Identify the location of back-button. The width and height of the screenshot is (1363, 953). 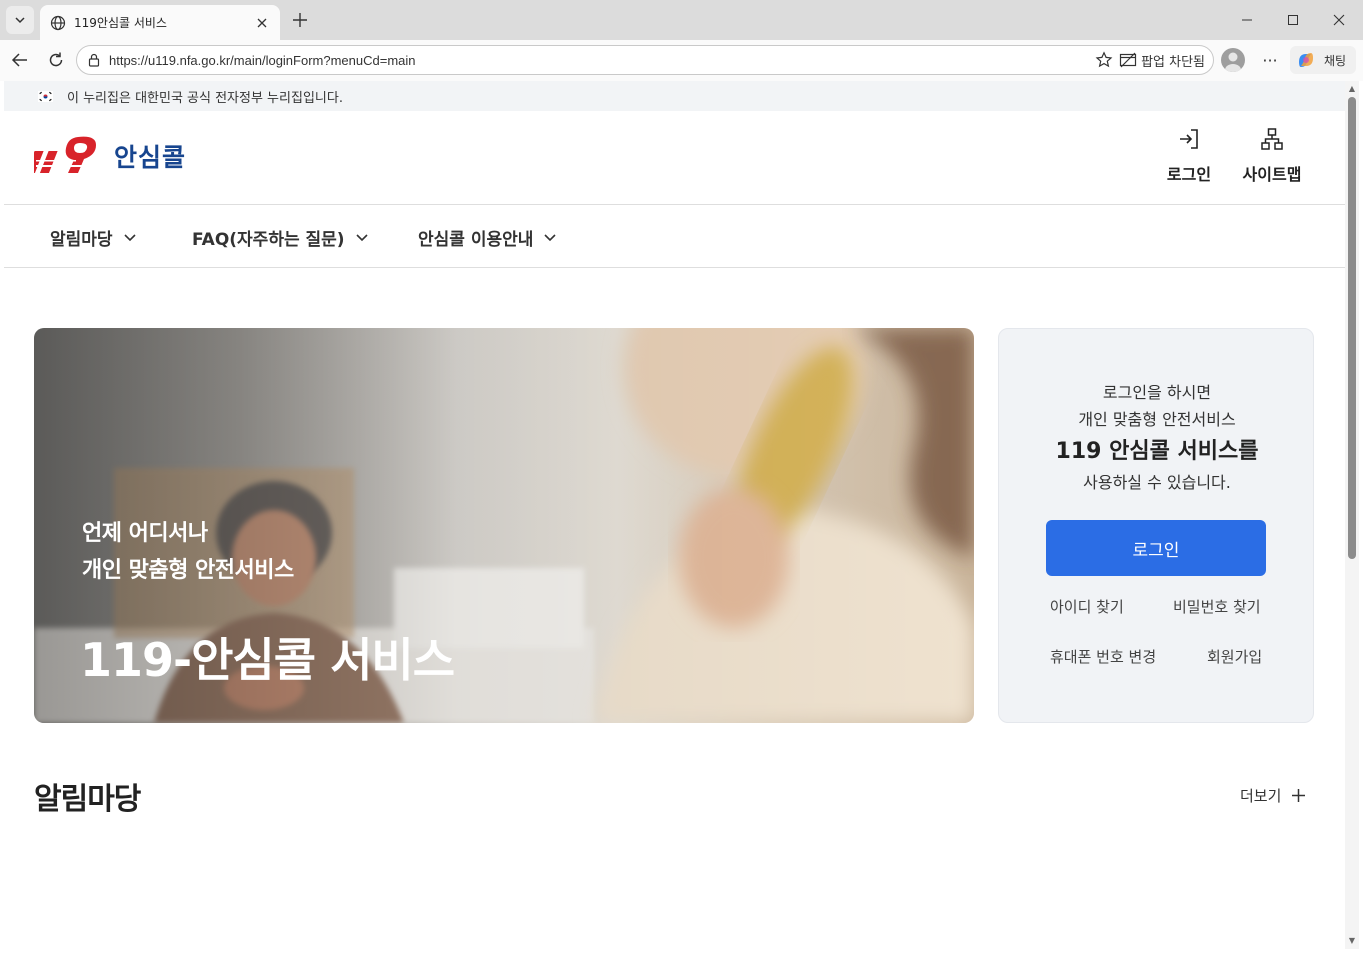
(20, 60).